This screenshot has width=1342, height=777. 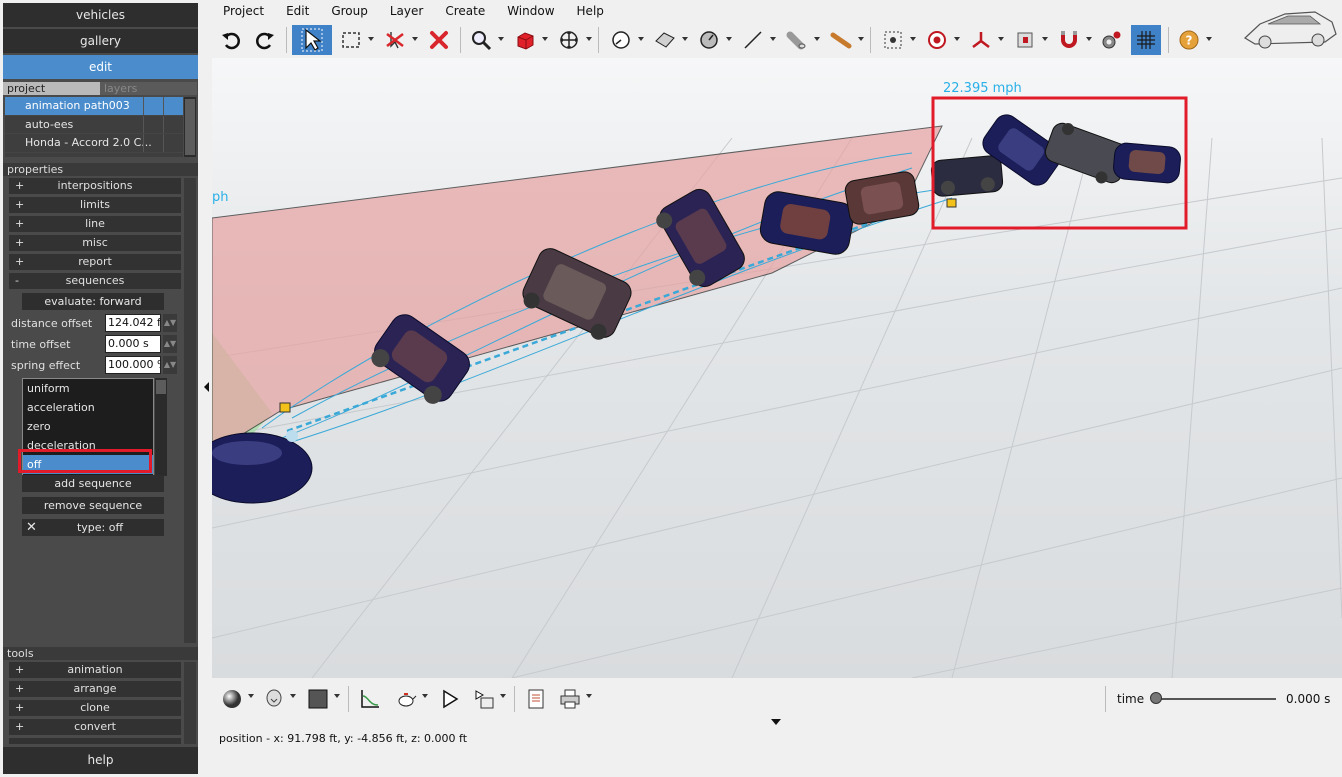 I want to click on option-acceleration: acceleration, so click(x=88, y=407).